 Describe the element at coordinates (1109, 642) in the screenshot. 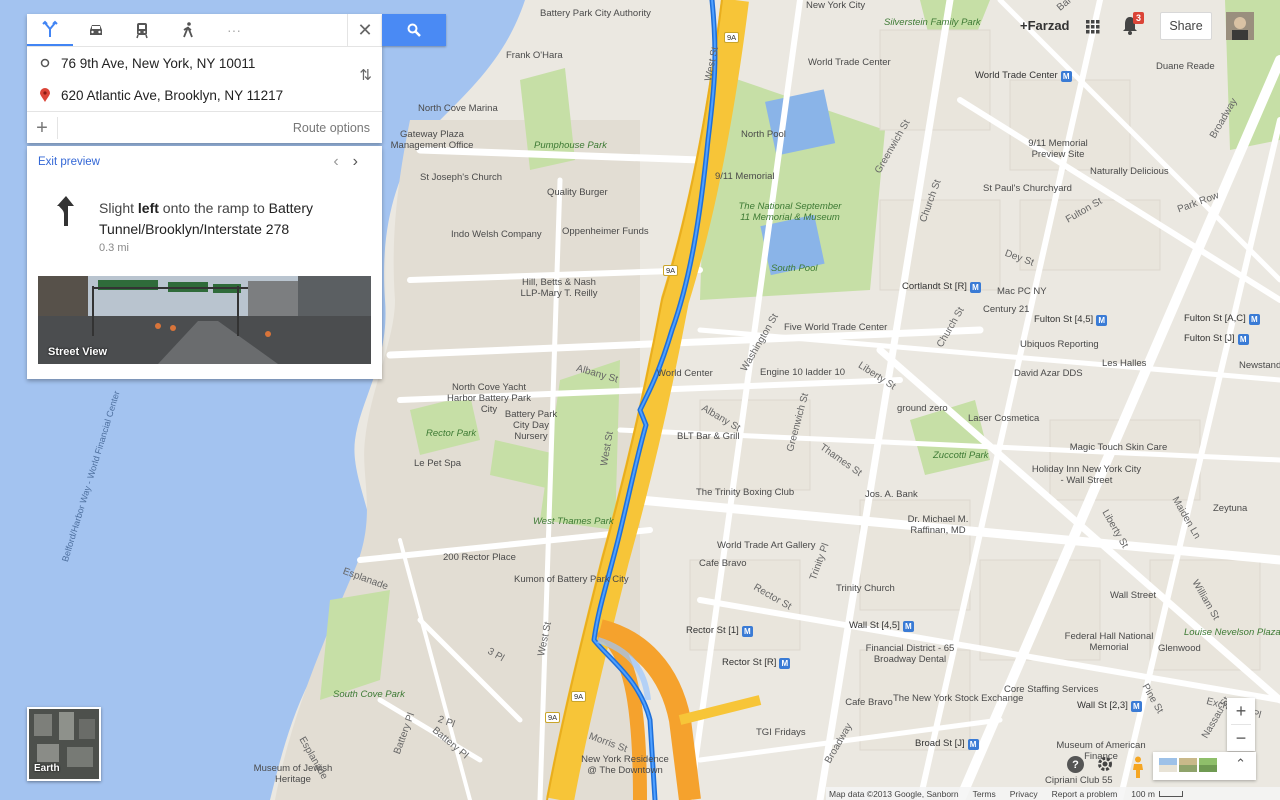

I see `map-label: Federal Hall National Memorial` at that location.